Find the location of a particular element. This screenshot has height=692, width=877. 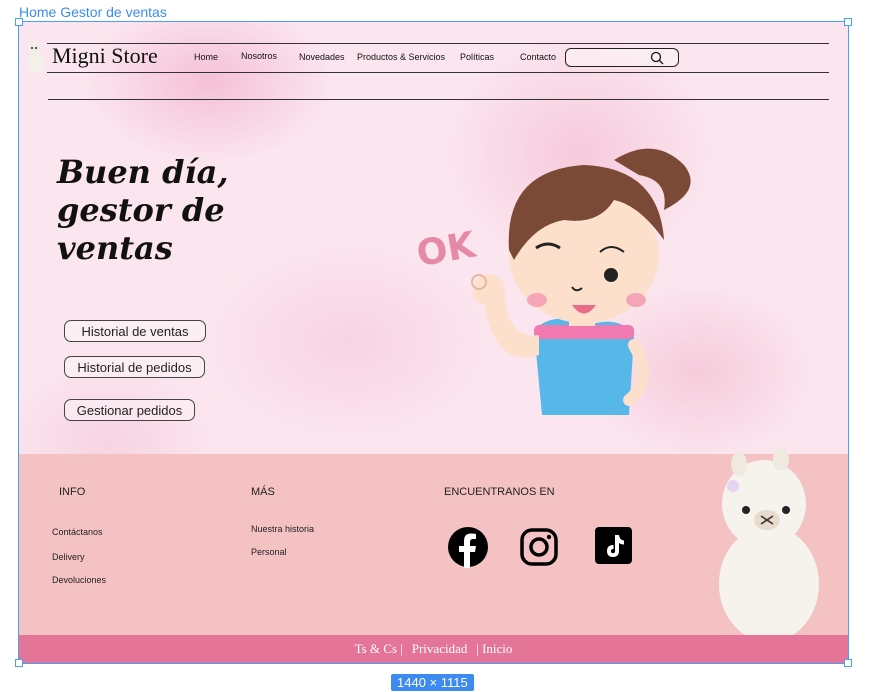

resize-handle-top-left is located at coordinates (19, 22).